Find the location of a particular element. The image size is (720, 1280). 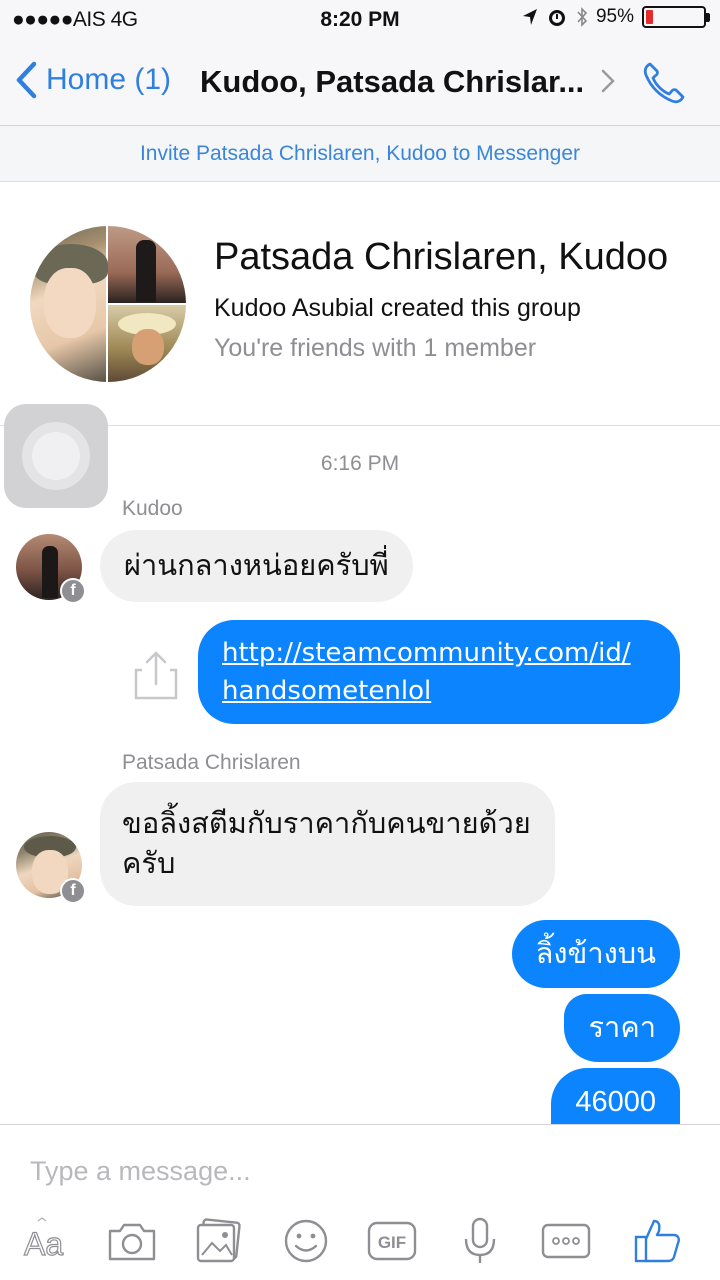

text-format-icon: Aa is located at coordinates (46, 1241).